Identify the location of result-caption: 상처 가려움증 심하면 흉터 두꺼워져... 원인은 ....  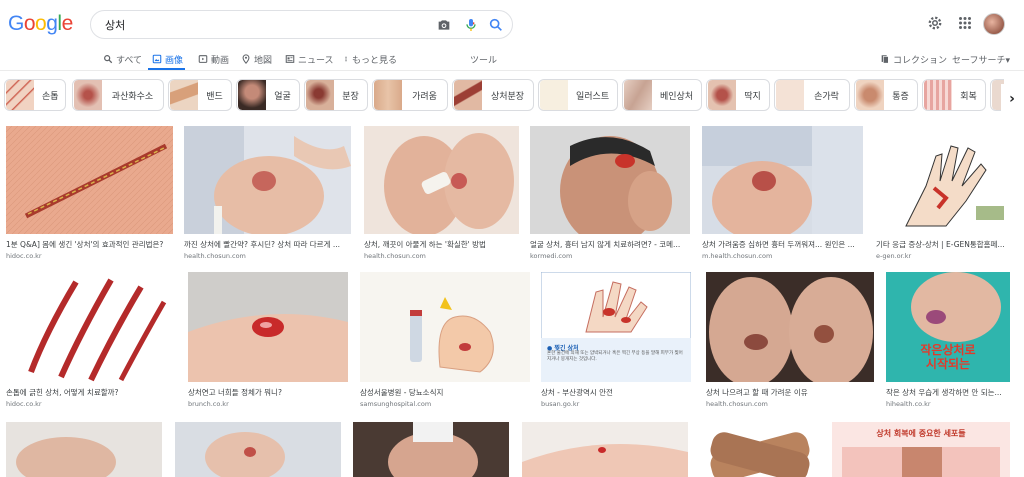
(782, 244).